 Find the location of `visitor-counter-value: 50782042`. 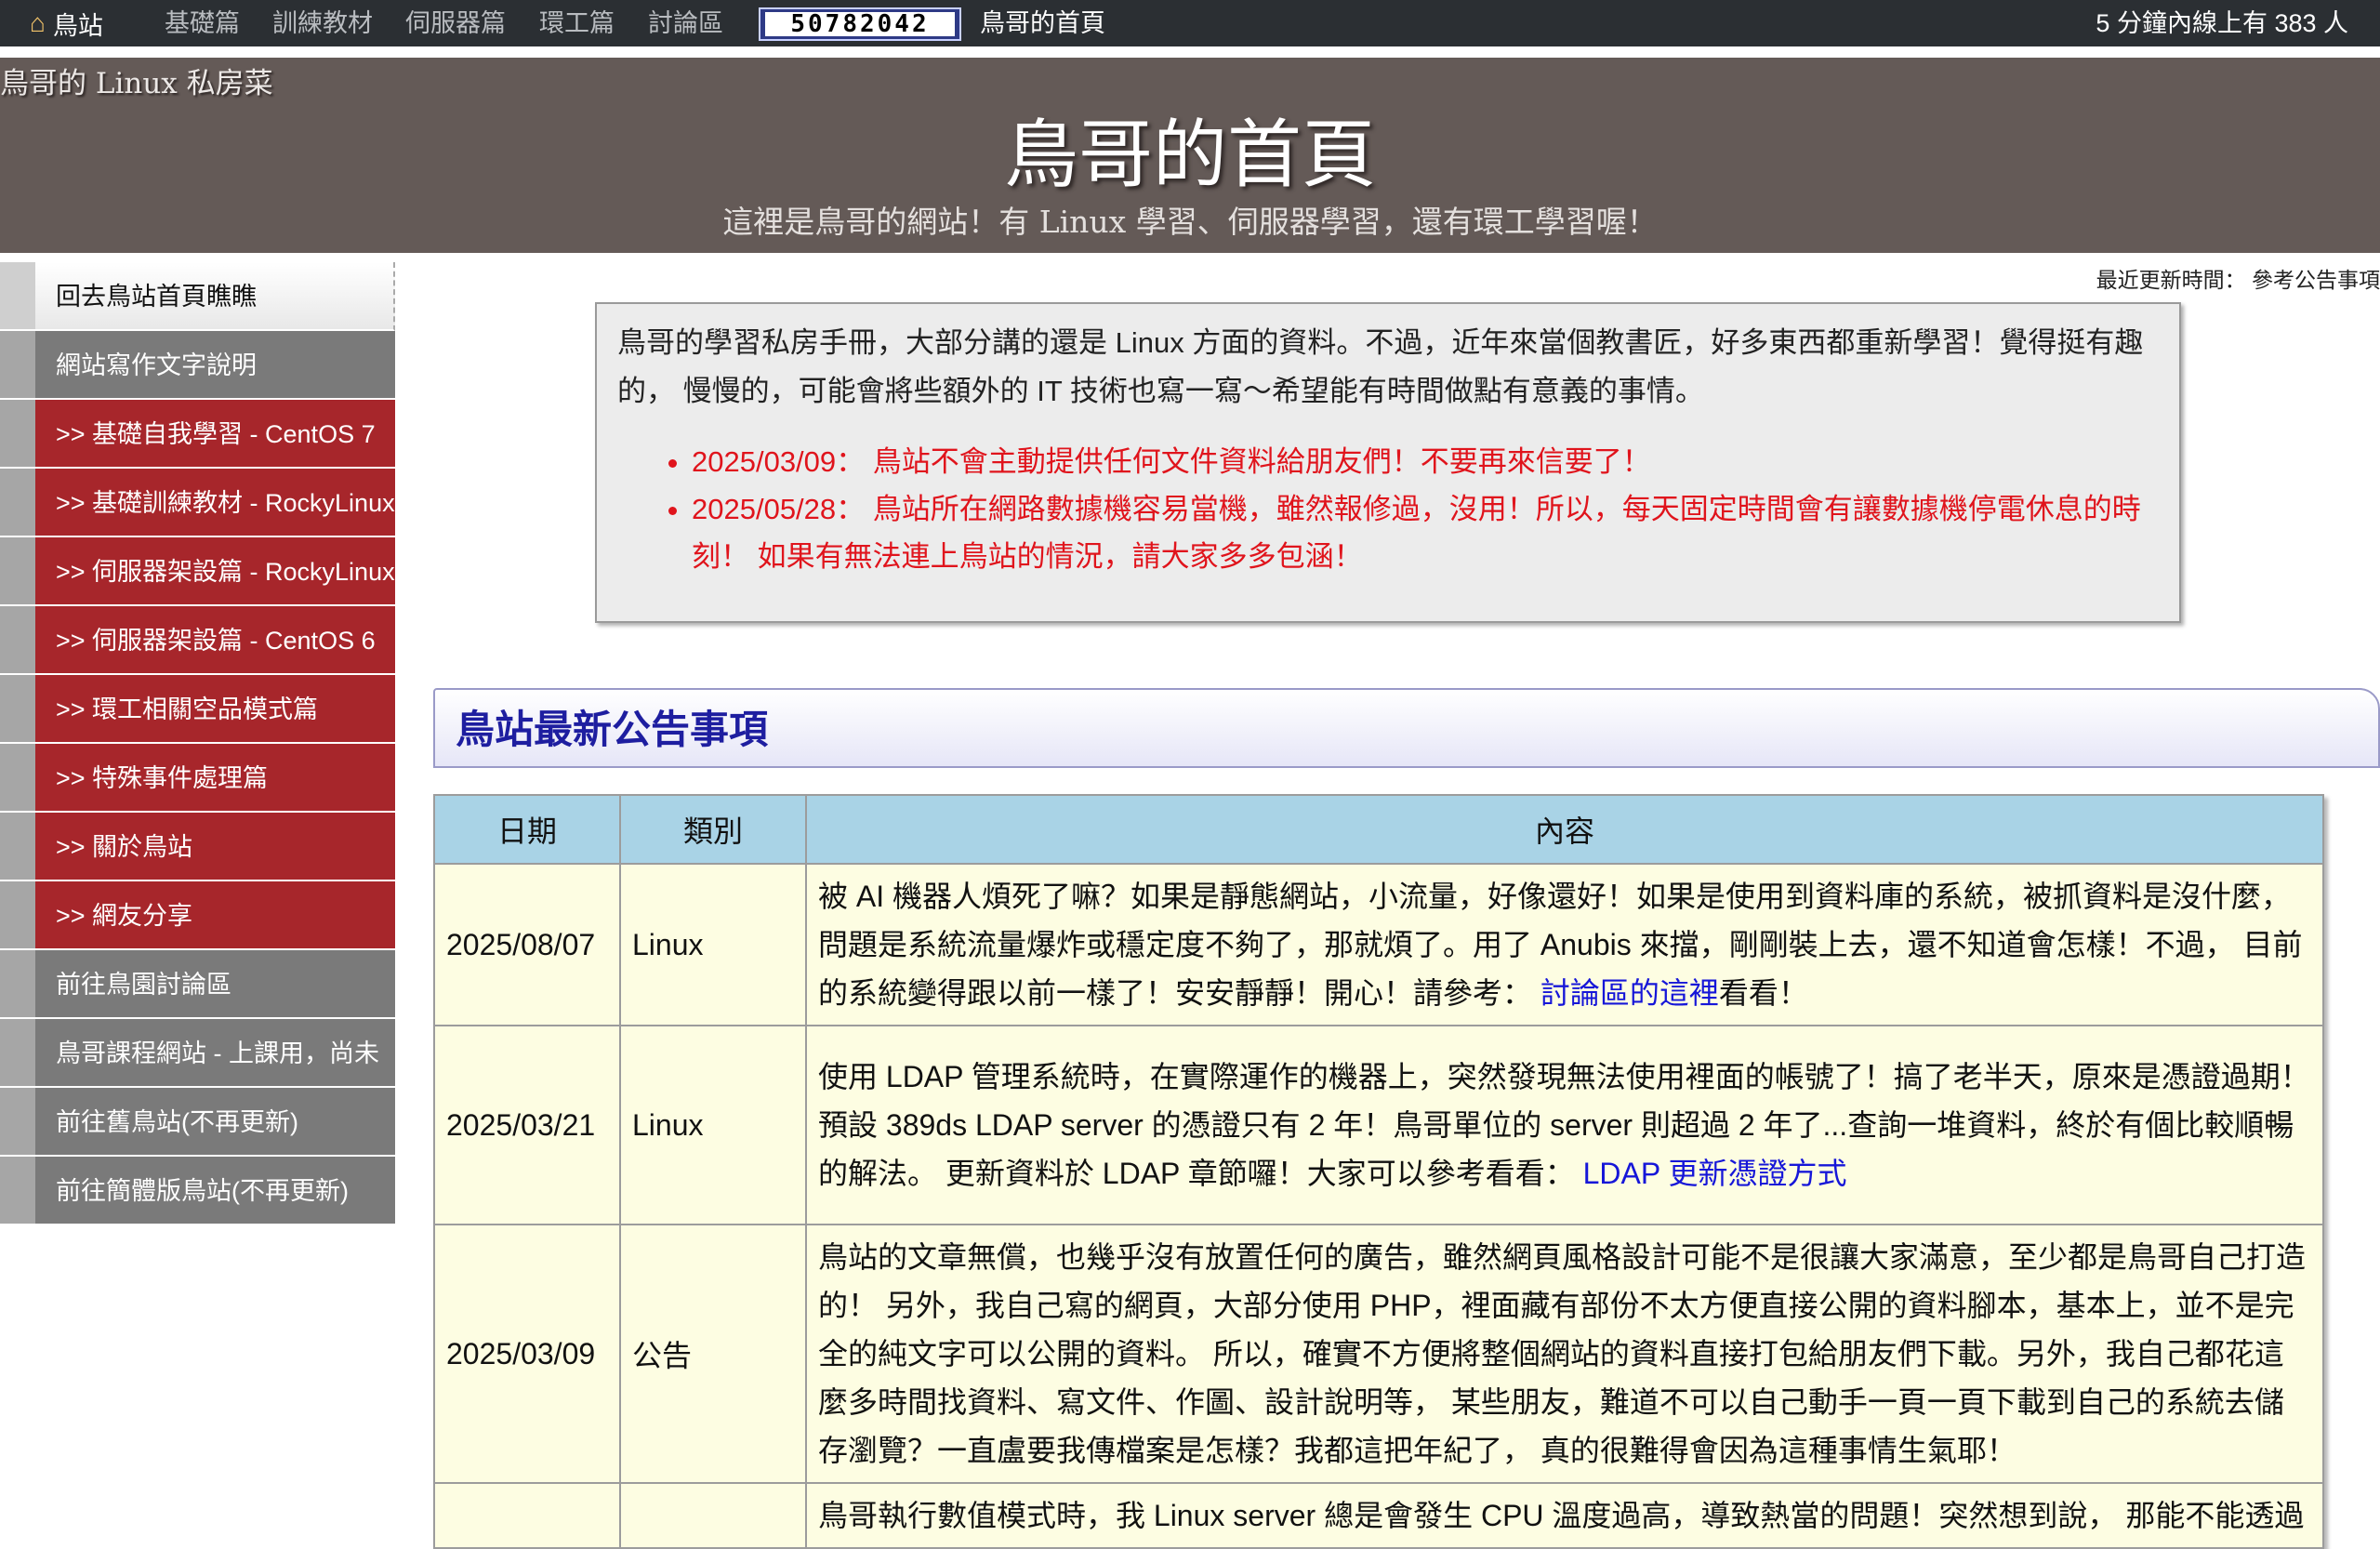

visitor-counter-value: 50782042 is located at coordinates (860, 24).